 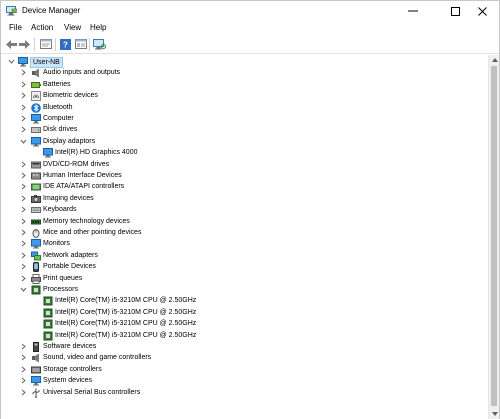 I want to click on tree-category-row: Network adapters, so click(x=244, y=255).